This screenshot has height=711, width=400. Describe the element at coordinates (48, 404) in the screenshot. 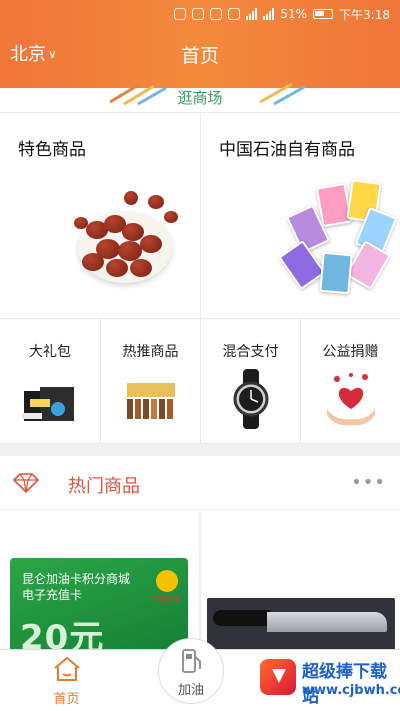

I see `gift-pack-image` at that location.